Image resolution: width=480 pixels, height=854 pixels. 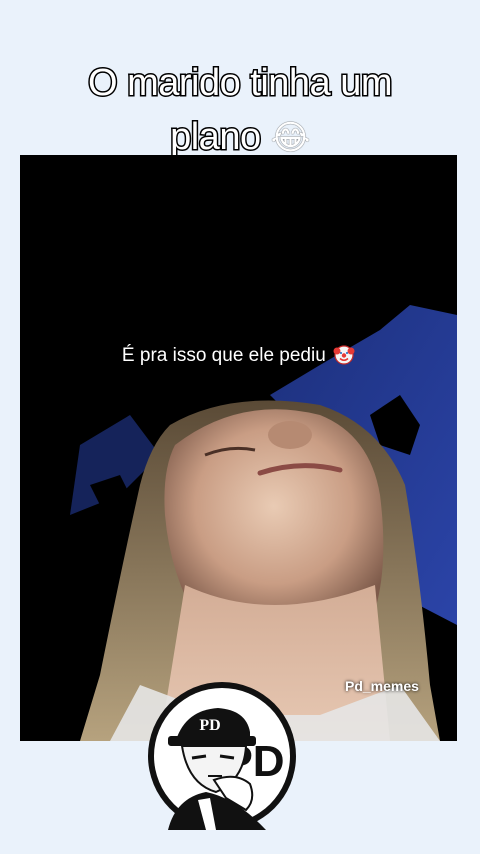 What do you see at coordinates (216, 137) in the screenshot?
I see `post-title-word: plano` at bounding box center [216, 137].